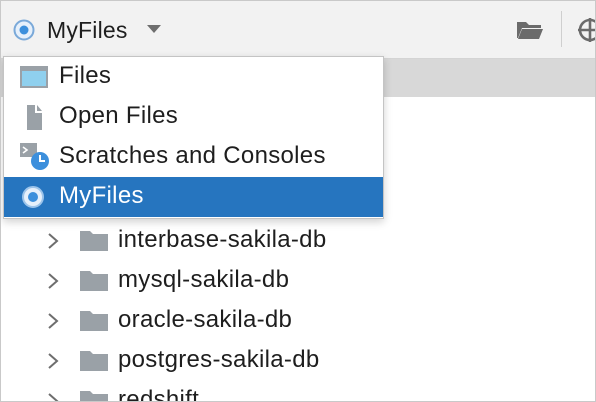 This screenshot has width=596, height=402. I want to click on menu-item-label: MyFiles, so click(101, 195).